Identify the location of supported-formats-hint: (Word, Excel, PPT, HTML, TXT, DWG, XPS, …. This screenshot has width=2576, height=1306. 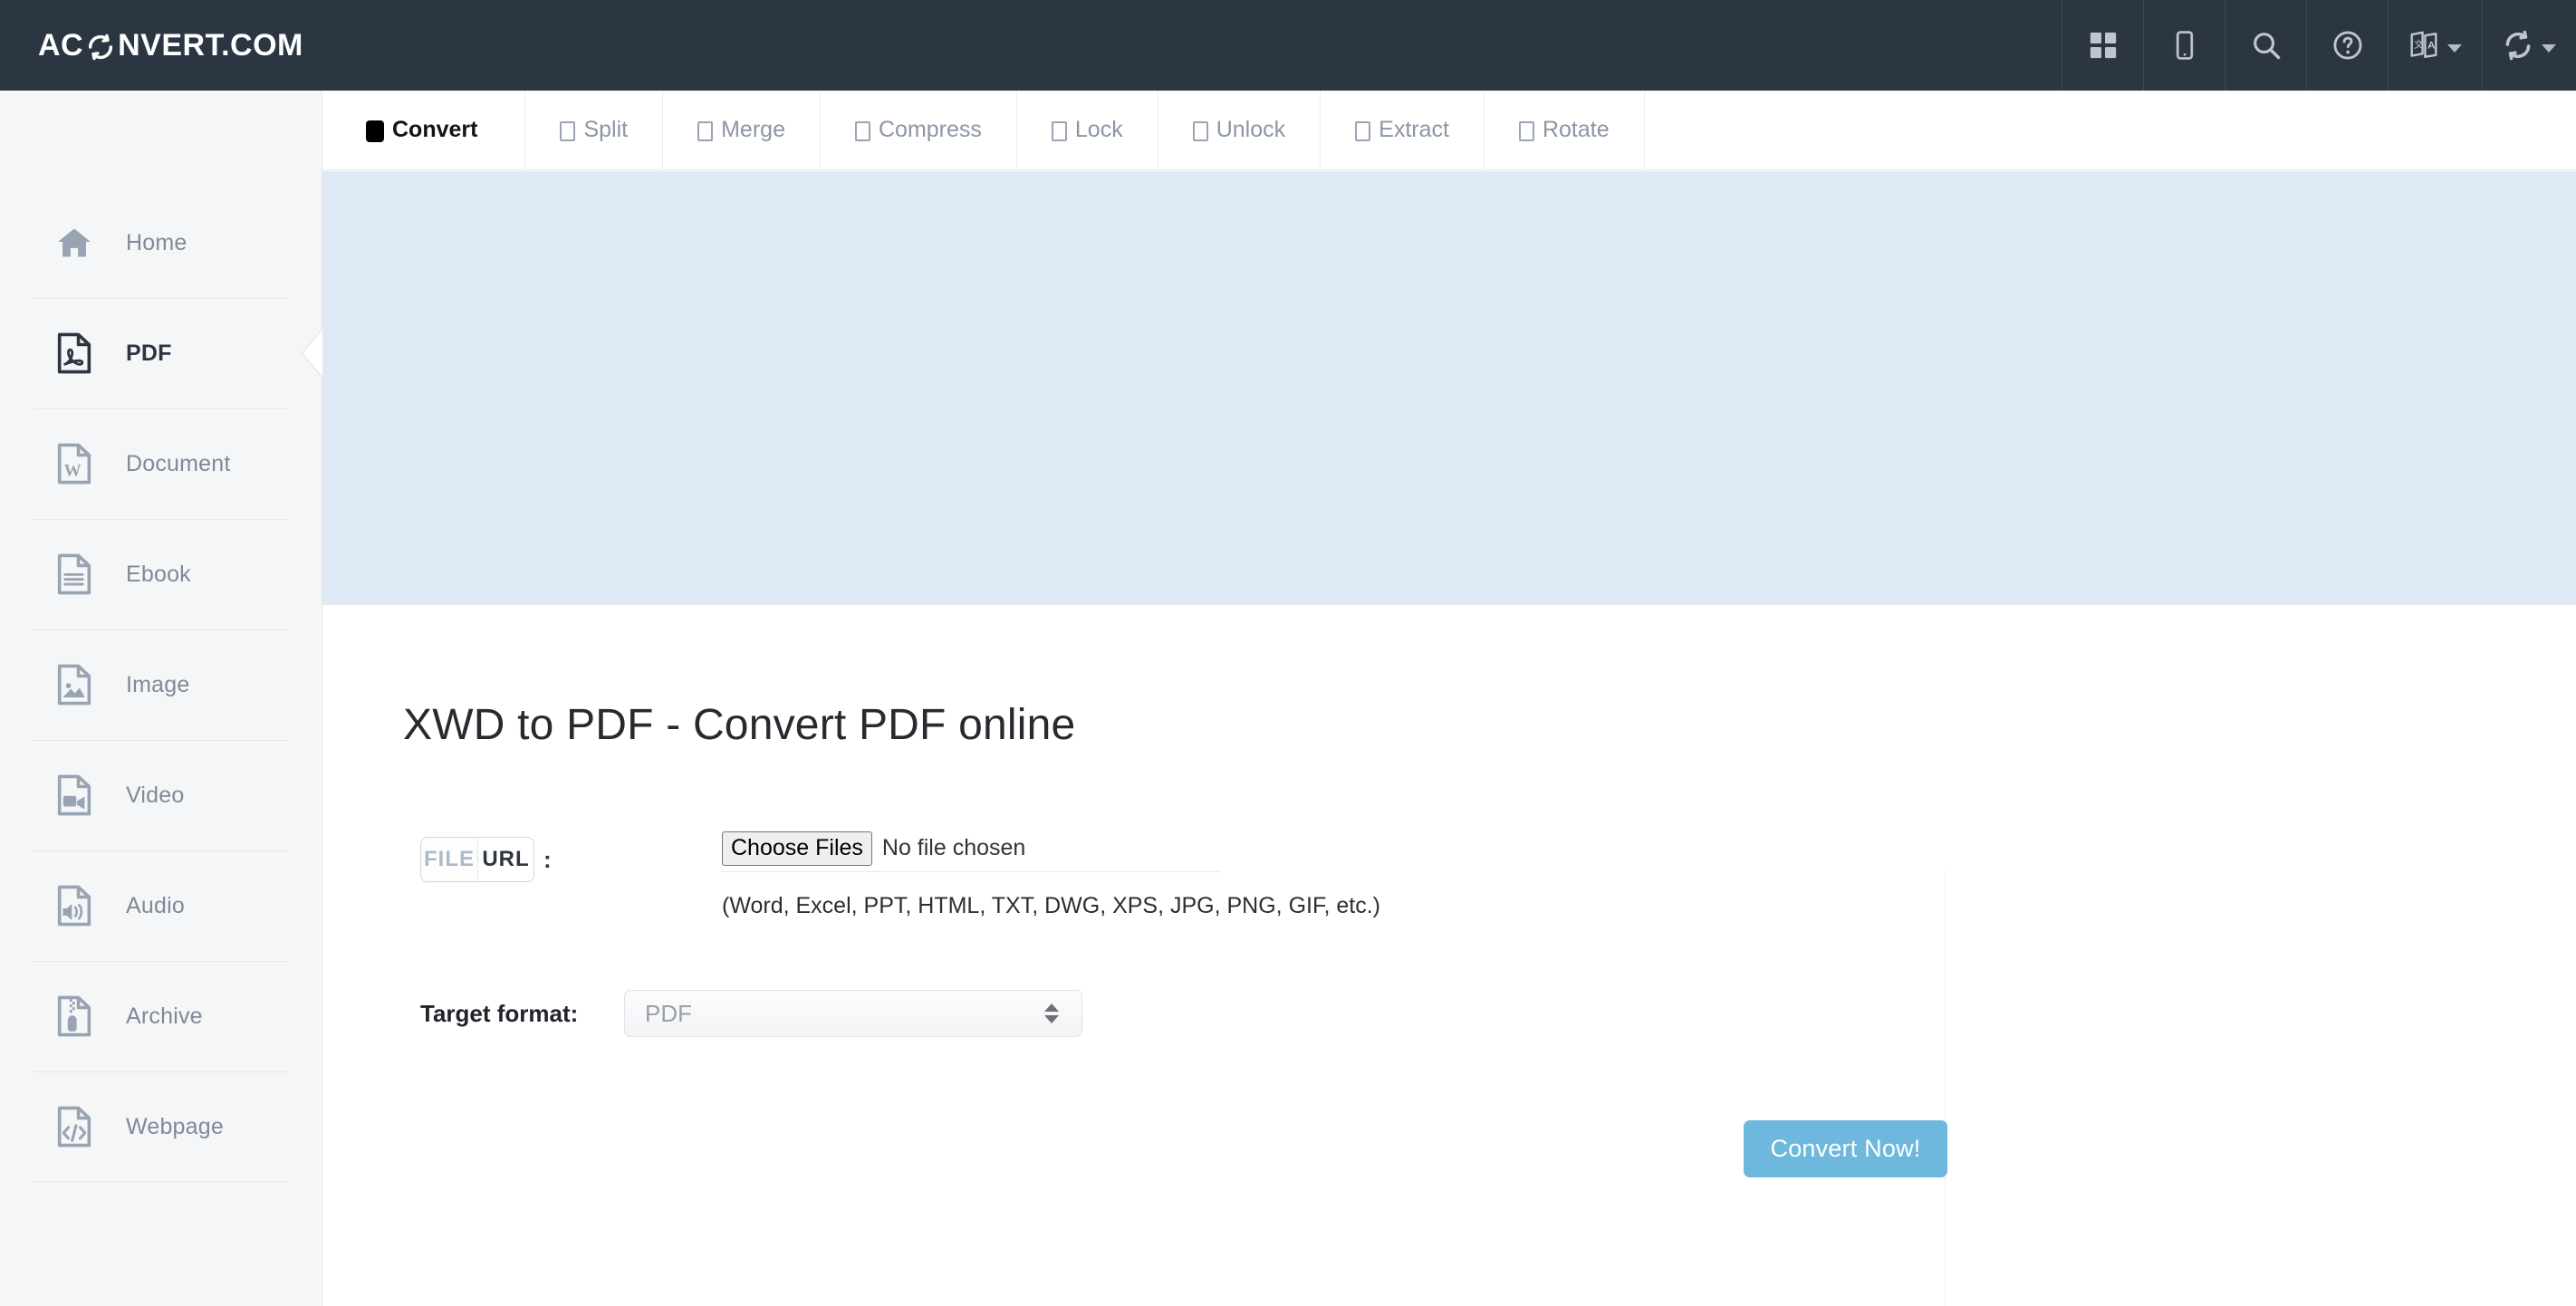
(1051, 905).